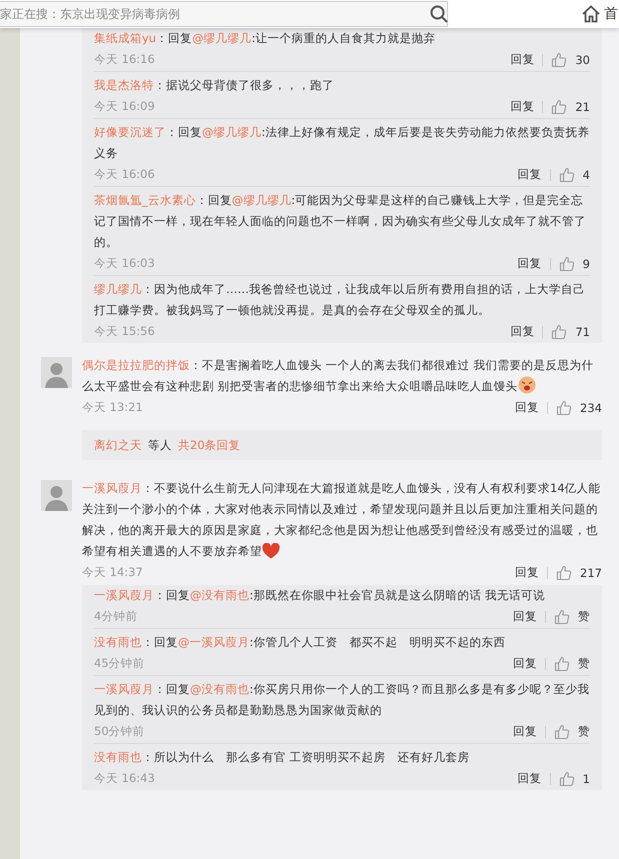 Image resolution: width=619 pixels, height=859 pixels. Describe the element at coordinates (591, 573) in the screenshot. I see `like-count: 217` at that location.